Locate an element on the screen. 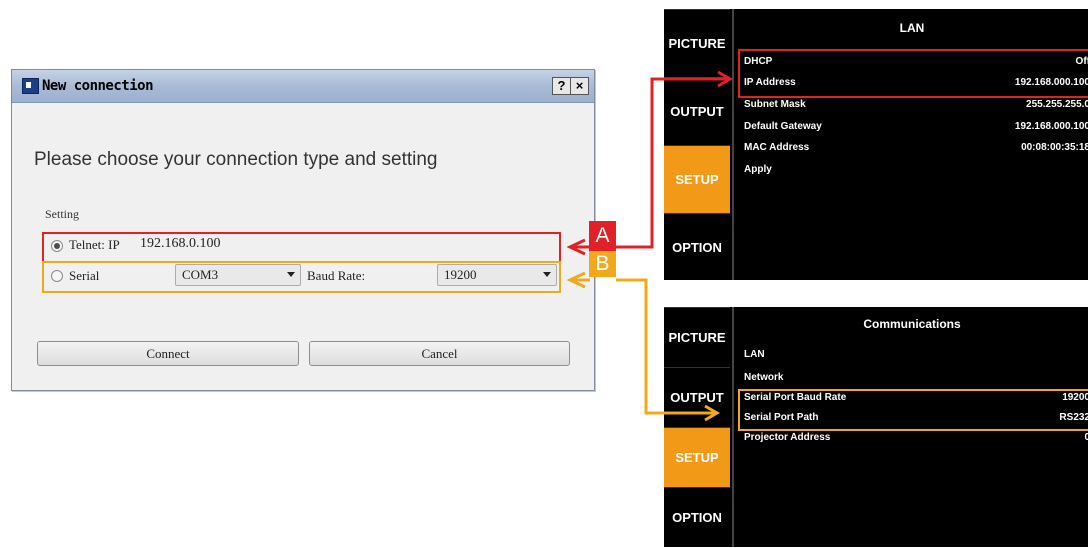 Image resolution: width=1088 pixels, height=548 pixels. annotation-connectors is located at coordinates (649, 246).